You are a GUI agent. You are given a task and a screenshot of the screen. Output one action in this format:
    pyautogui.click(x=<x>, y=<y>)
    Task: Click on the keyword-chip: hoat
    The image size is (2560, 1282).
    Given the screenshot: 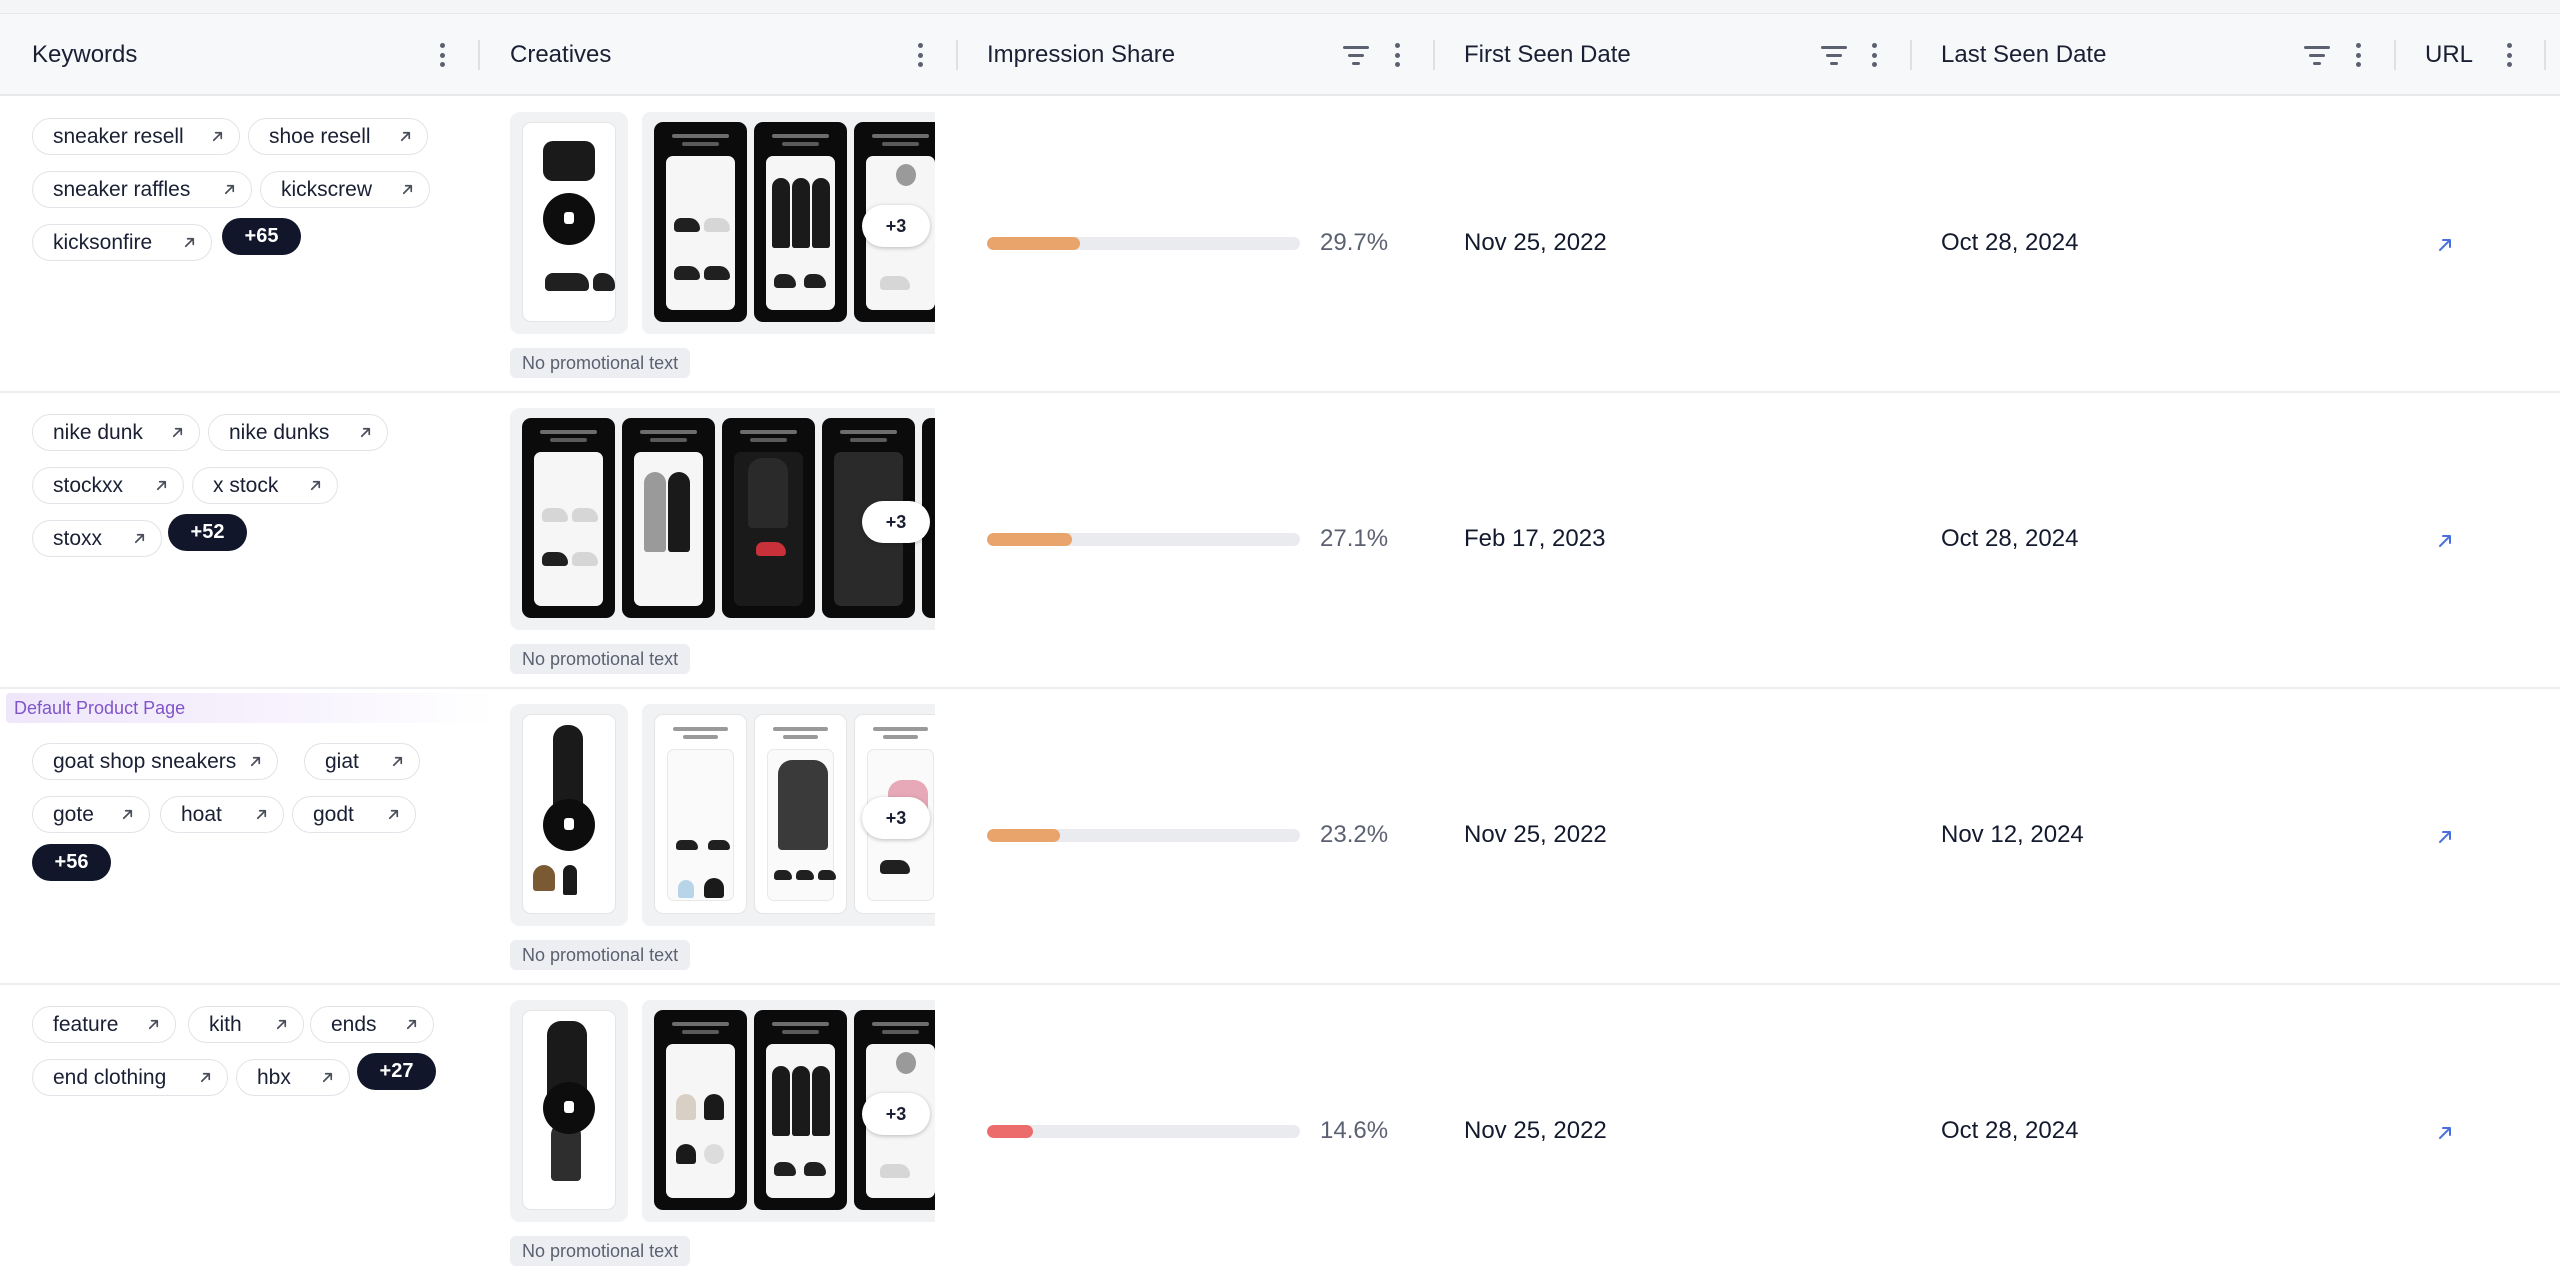 What is the action you would take?
    pyautogui.click(x=222, y=814)
    